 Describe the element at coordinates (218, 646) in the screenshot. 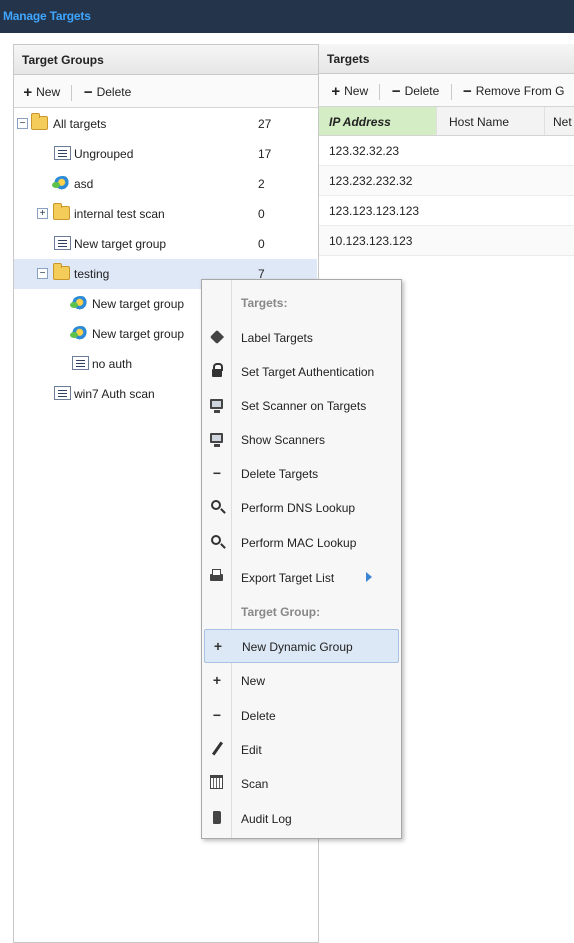

I see `plus-icon: +` at that location.